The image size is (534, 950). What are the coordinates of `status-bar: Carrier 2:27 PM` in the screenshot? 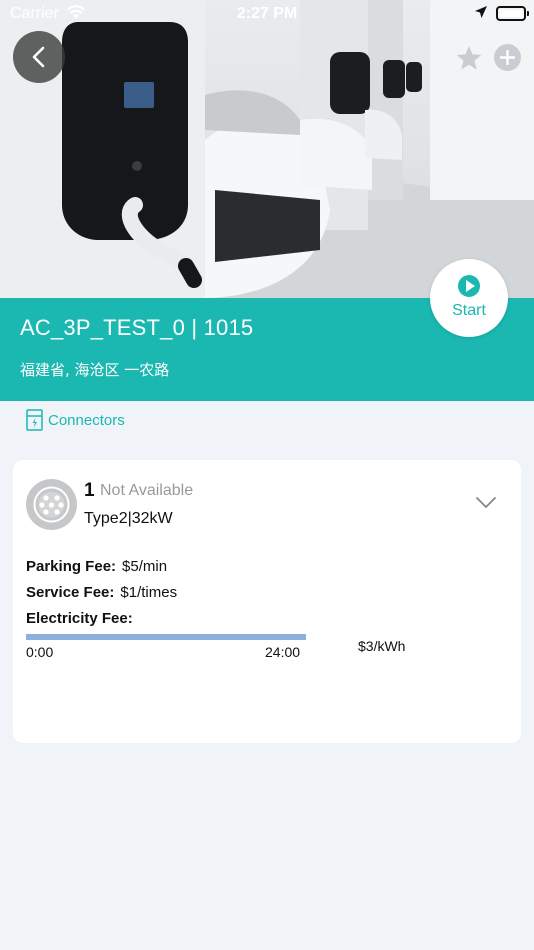 It's located at (267, 14).